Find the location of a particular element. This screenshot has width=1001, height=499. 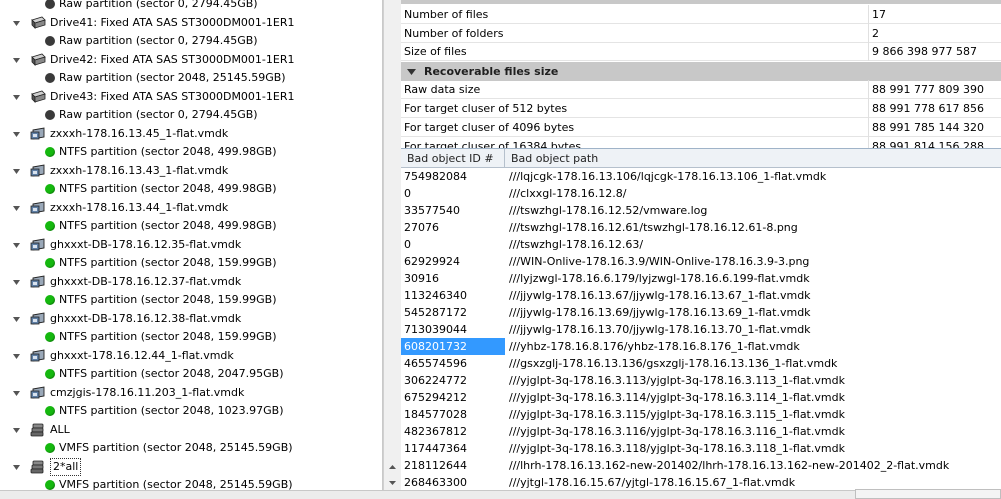

tree-node-drive: Drive41: Fixed ATA SAS ST3000DM001-1ER1 is located at coordinates (191, 23).